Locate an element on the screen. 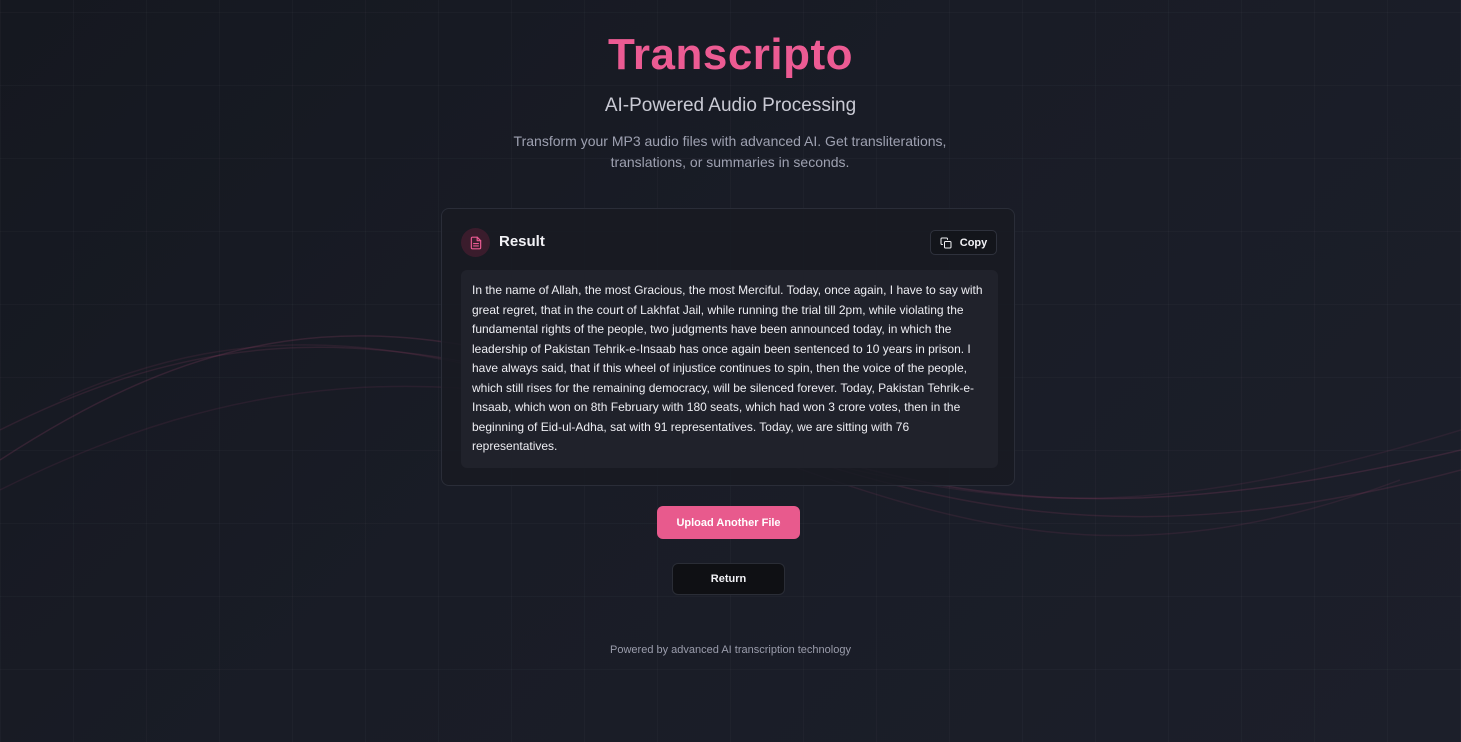 The width and height of the screenshot is (1461, 742). upload-another-file-button: Upload Another File is located at coordinates (728, 522).